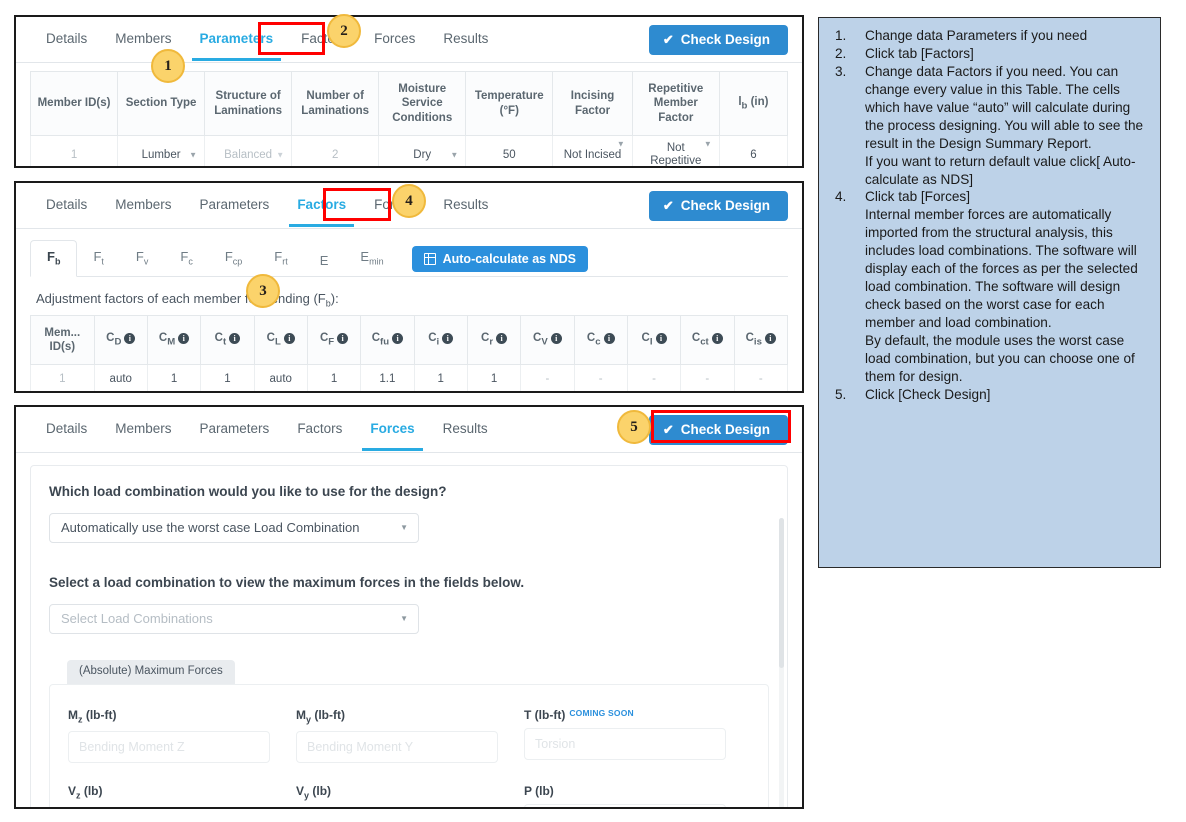 The width and height of the screenshot is (1186, 822). Describe the element at coordinates (781, 593) in the screenshot. I see `forces-scrollbar-thumb` at that location.